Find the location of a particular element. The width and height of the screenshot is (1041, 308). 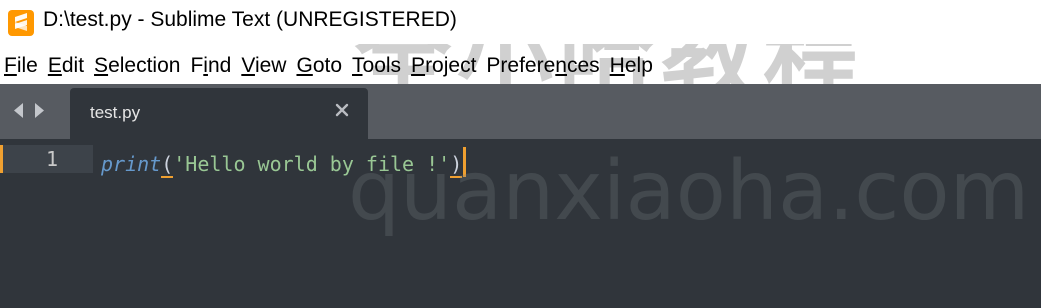

line-number: 1 is located at coordinates (51, 159).